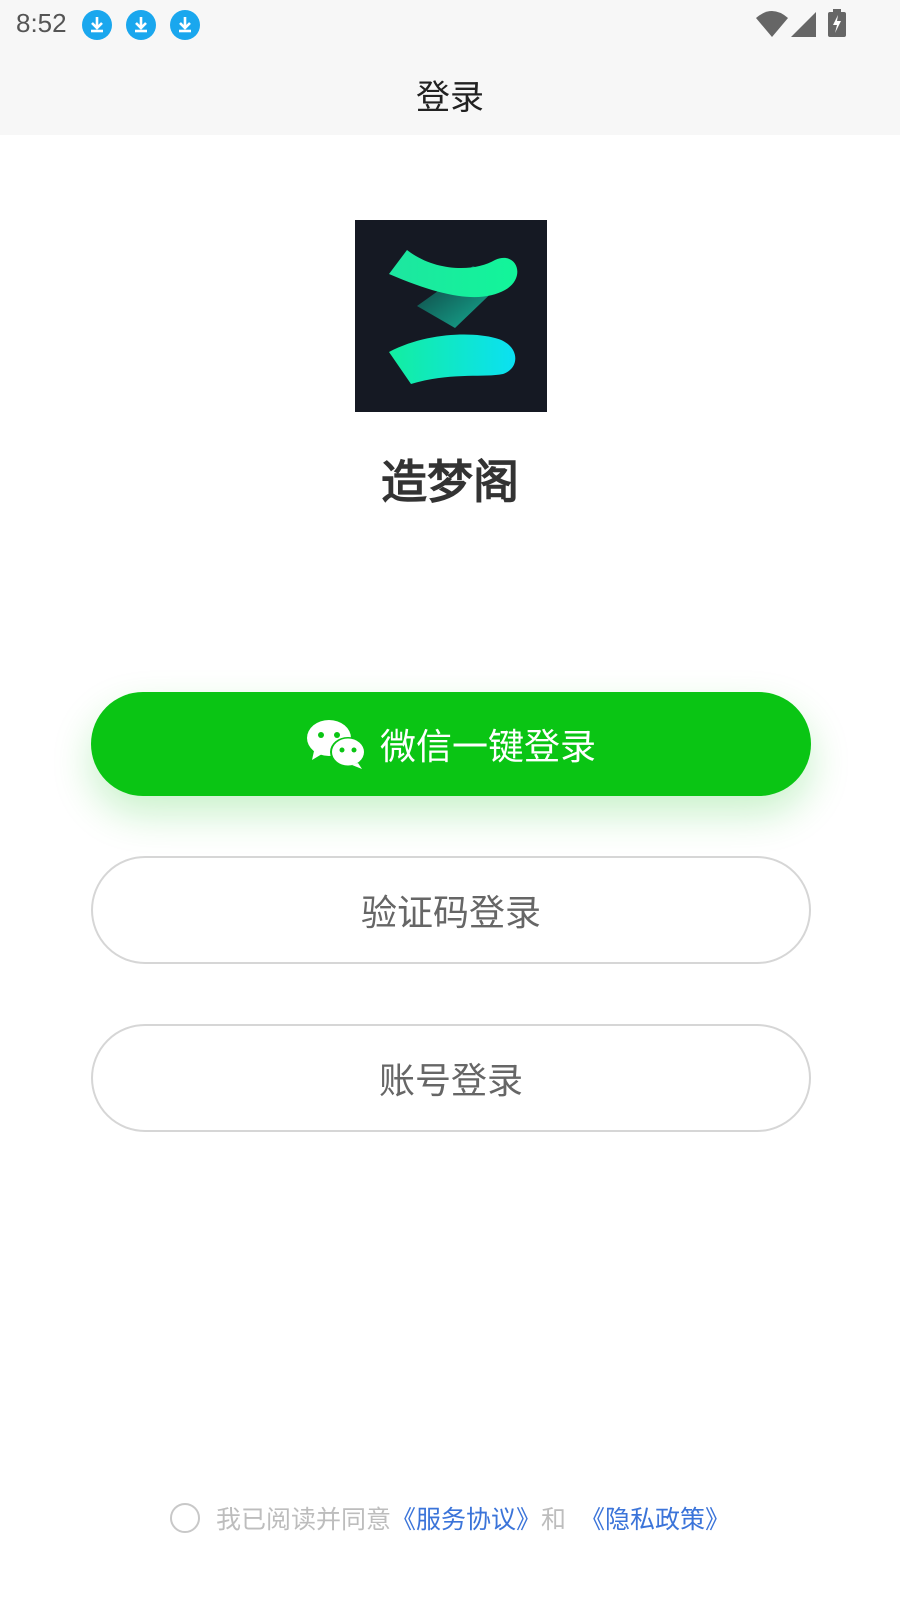  What do you see at coordinates (450, 98) in the screenshot?
I see `page-title: 登录` at bounding box center [450, 98].